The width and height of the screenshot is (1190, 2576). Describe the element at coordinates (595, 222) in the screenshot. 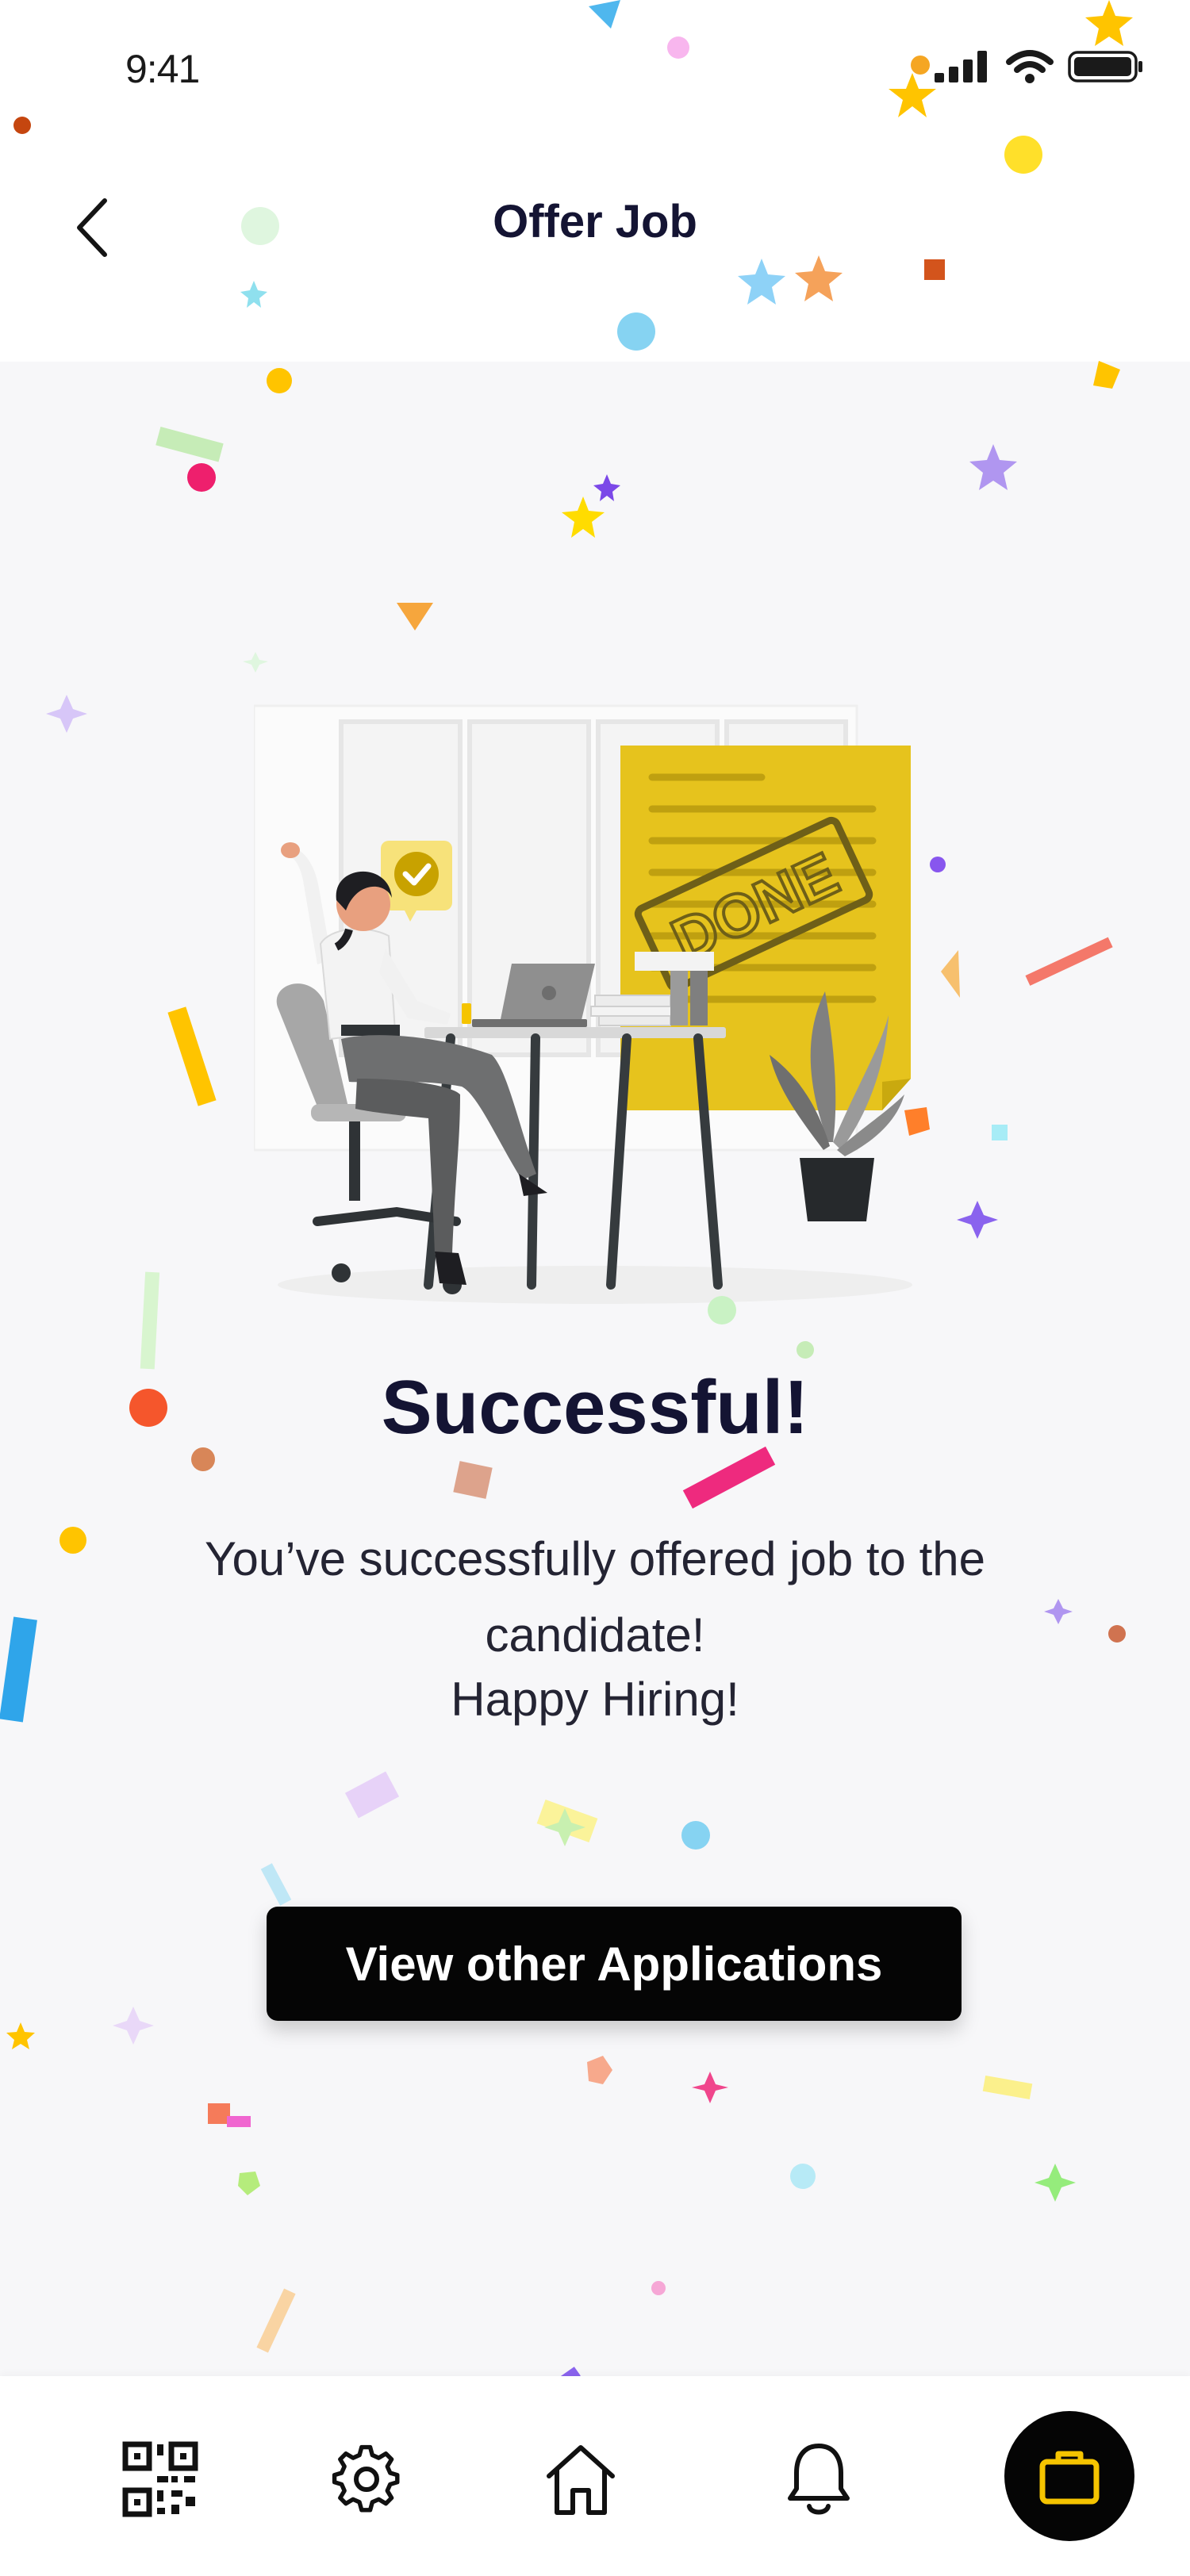

I see `page-title: Offer Job` at that location.